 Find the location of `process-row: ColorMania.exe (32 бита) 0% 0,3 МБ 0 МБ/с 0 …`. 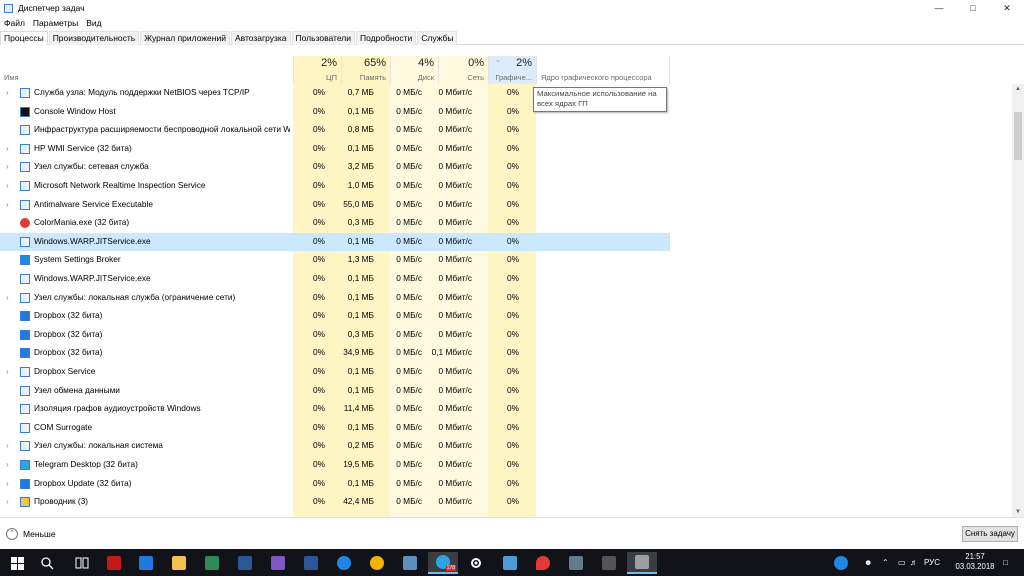

process-row: ColorMania.exe (32 бита) 0% 0,3 МБ 0 МБ/с 0 … is located at coordinates (335, 223).